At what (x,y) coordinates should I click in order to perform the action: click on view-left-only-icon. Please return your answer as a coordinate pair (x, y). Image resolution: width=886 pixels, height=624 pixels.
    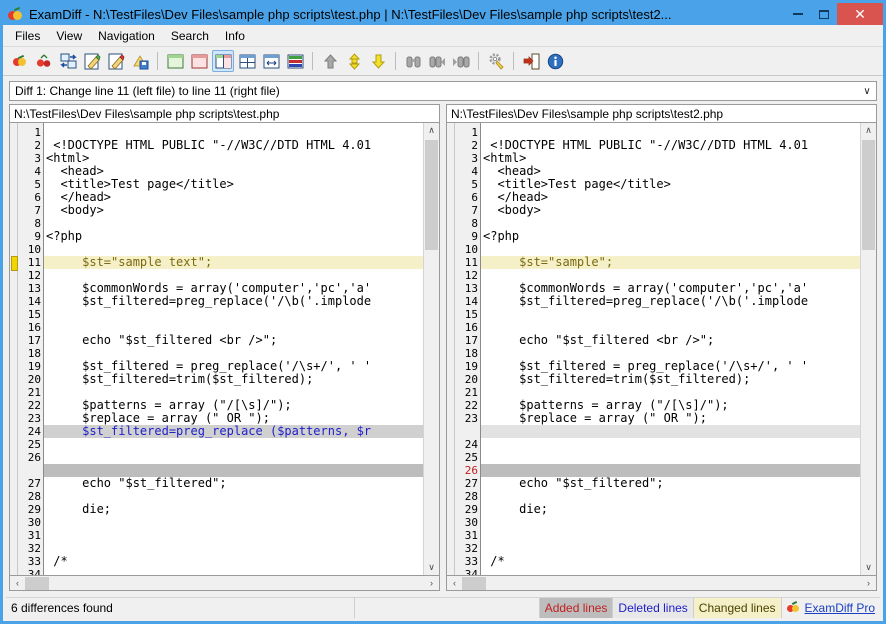
    Looking at the image, I should click on (175, 61).